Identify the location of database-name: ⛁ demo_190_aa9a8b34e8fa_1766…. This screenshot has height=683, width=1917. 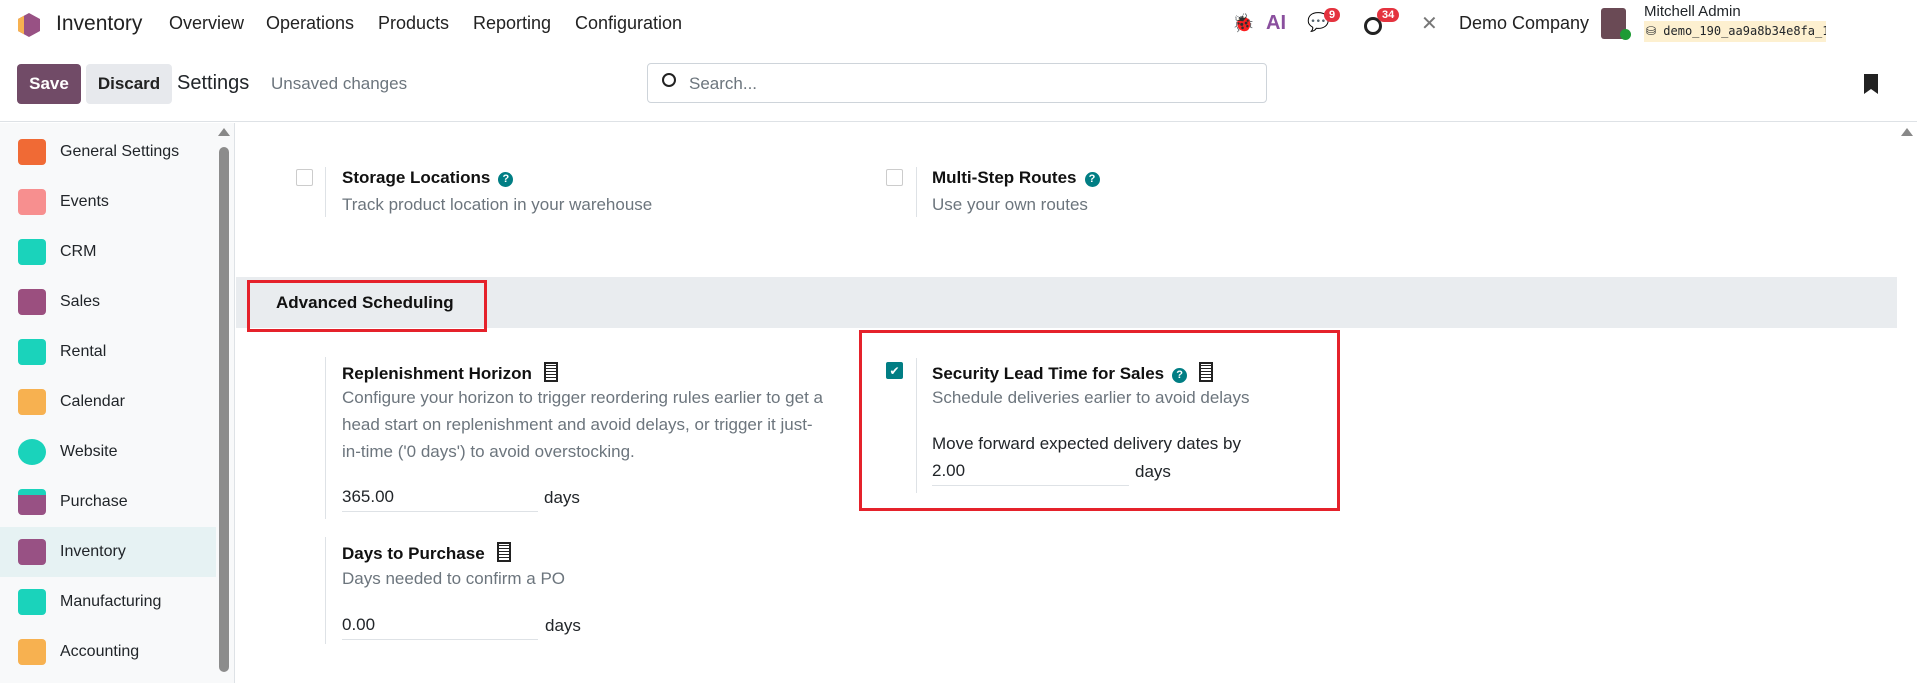
(1735, 31).